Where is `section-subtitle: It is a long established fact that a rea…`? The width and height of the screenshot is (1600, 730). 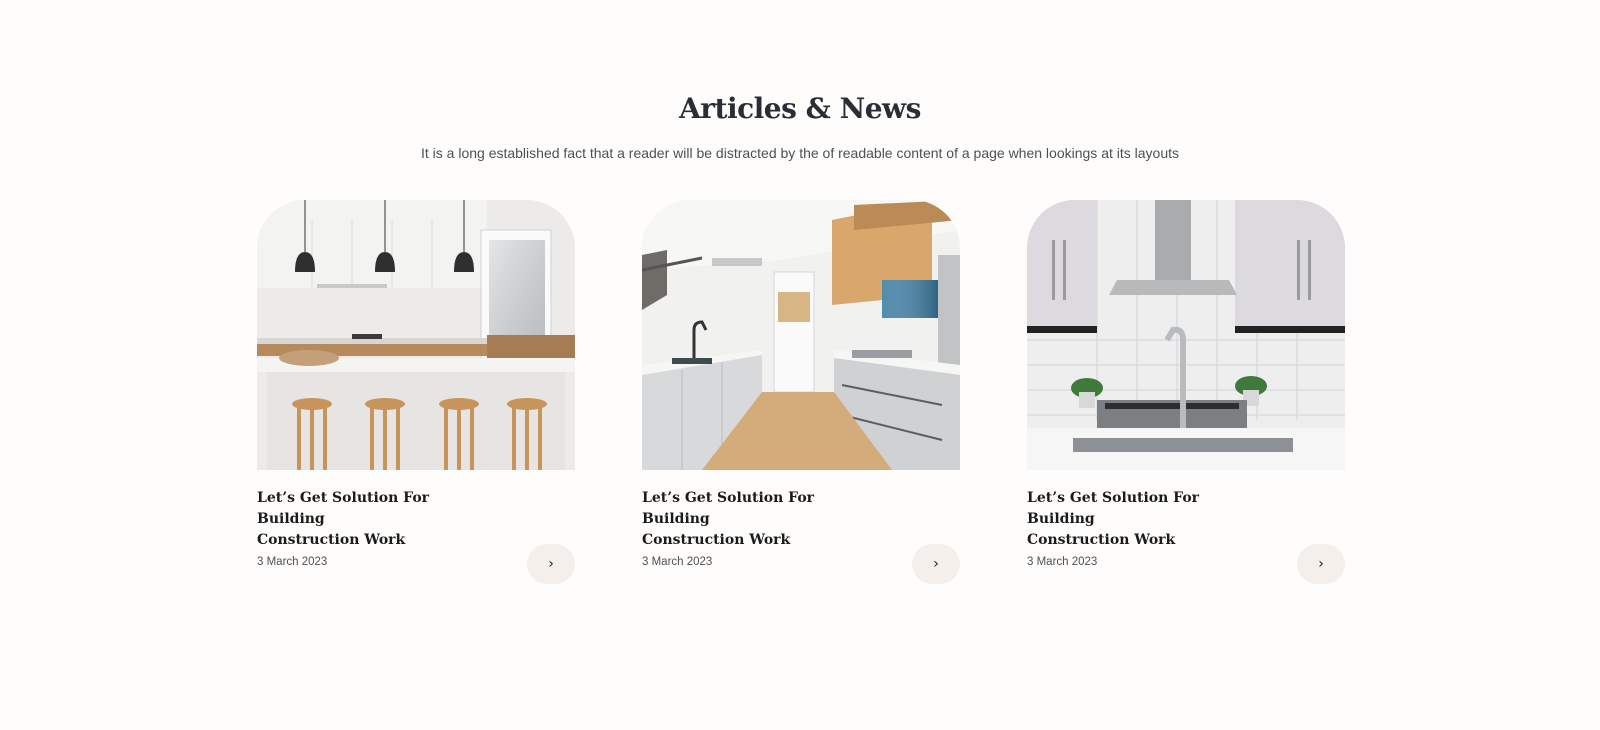 section-subtitle: It is a long established fact that a rea… is located at coordinates (800, 153).